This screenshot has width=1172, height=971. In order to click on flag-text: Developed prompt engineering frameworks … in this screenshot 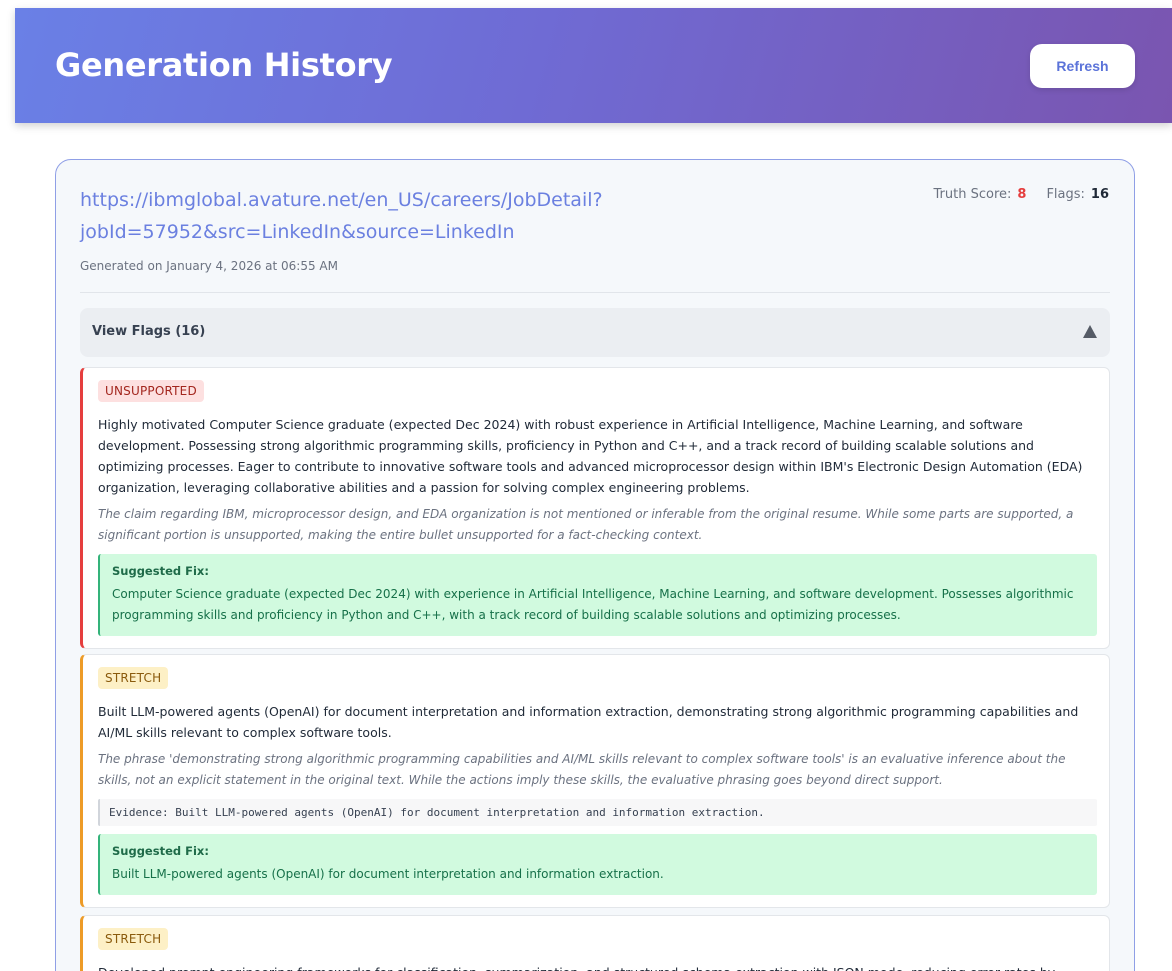, I will do `click(597, 966)`.